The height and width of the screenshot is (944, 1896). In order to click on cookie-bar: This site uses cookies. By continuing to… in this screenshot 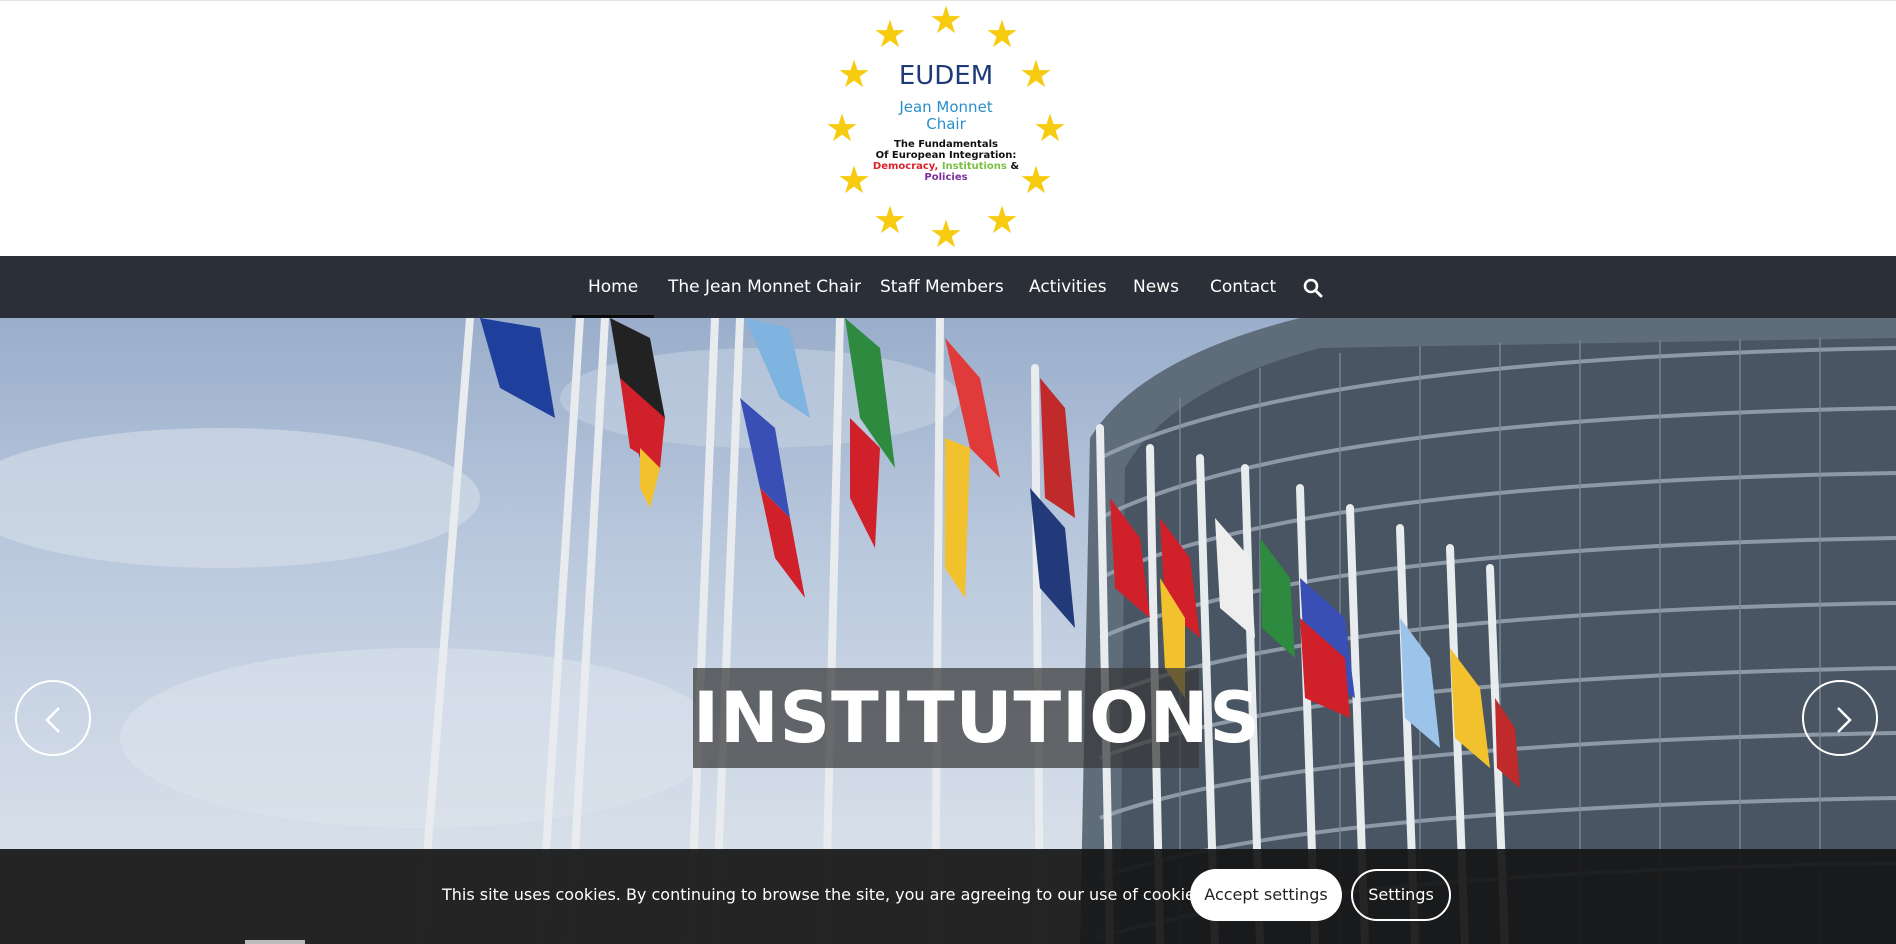, I will do `click(948, 896)`.